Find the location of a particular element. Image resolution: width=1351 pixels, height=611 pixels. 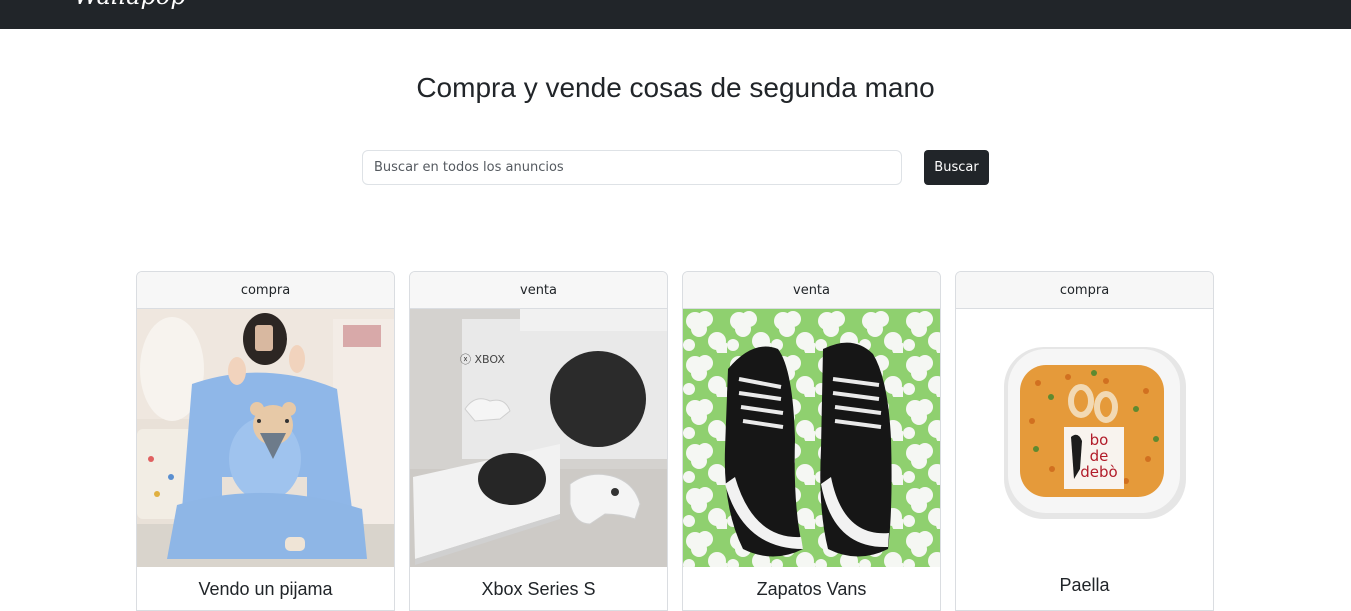

listing-title: Vendo un pijama is located at coordinates (265, 589).